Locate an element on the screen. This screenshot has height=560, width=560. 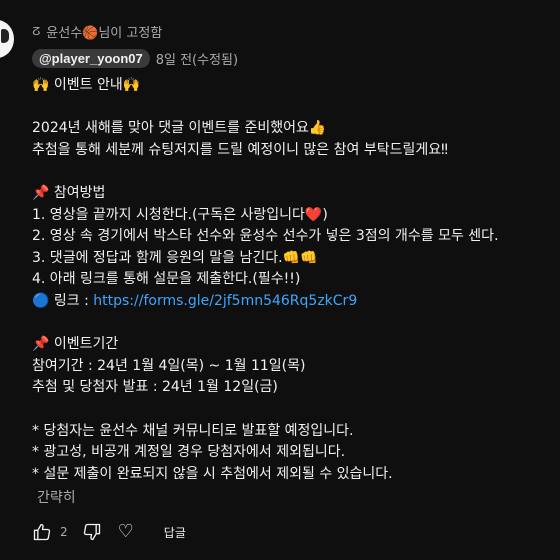
comment-line: 추첨 및 당첨자 발표 : 24년 1월 12일(금) is located at coordinates (155, 387).